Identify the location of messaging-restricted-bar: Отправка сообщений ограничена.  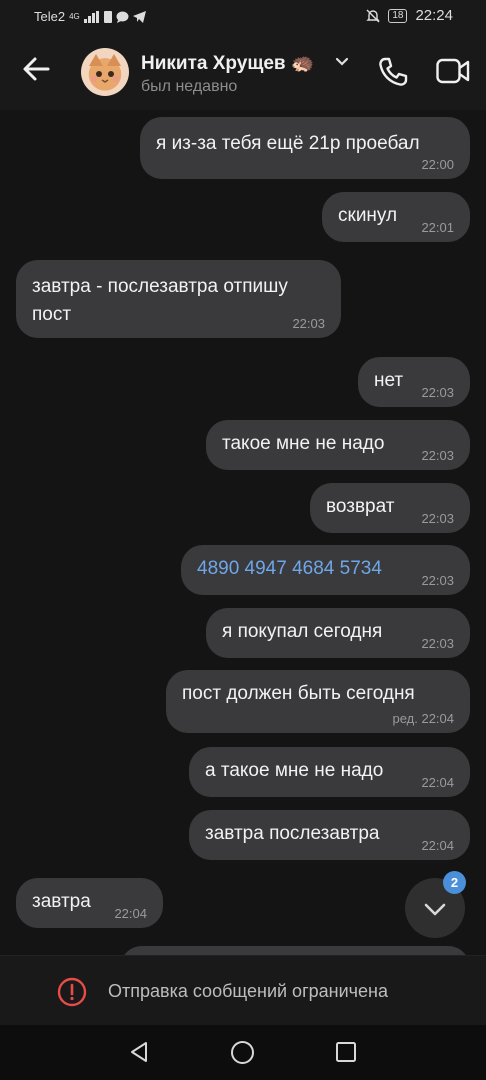
(243, 990).